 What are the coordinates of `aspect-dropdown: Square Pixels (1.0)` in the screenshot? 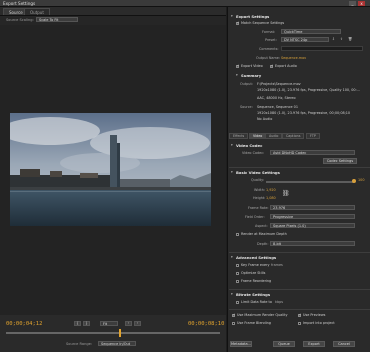 It's located at (312, 225).